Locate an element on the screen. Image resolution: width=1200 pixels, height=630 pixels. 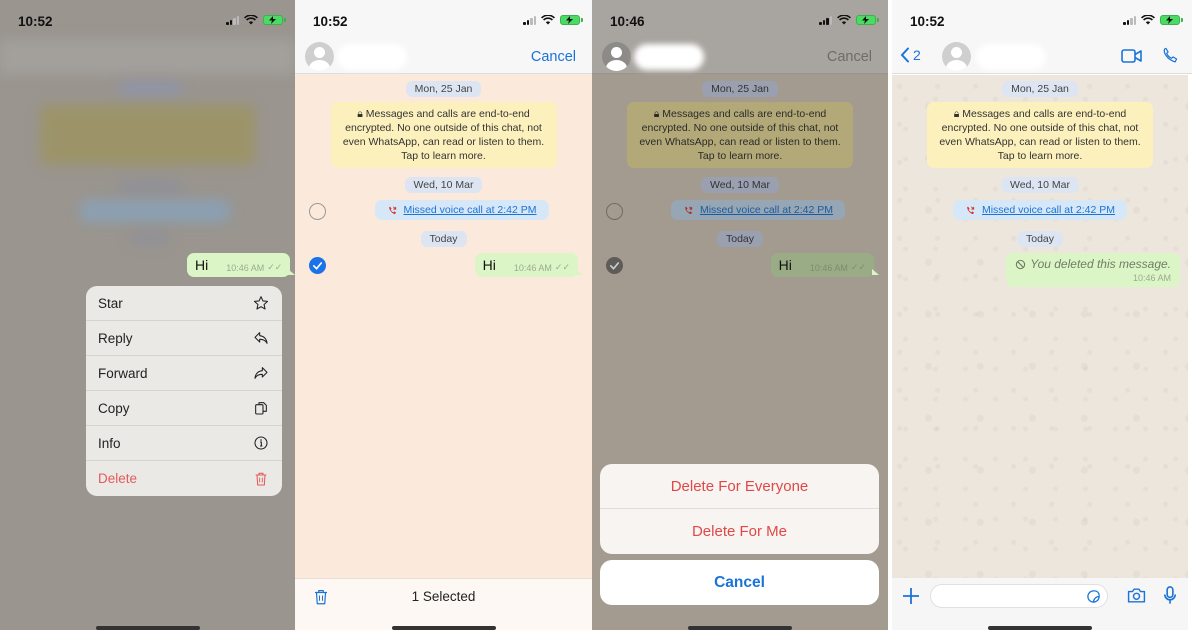
menu-item-forward: Forward is located at coordinates (184, 373).